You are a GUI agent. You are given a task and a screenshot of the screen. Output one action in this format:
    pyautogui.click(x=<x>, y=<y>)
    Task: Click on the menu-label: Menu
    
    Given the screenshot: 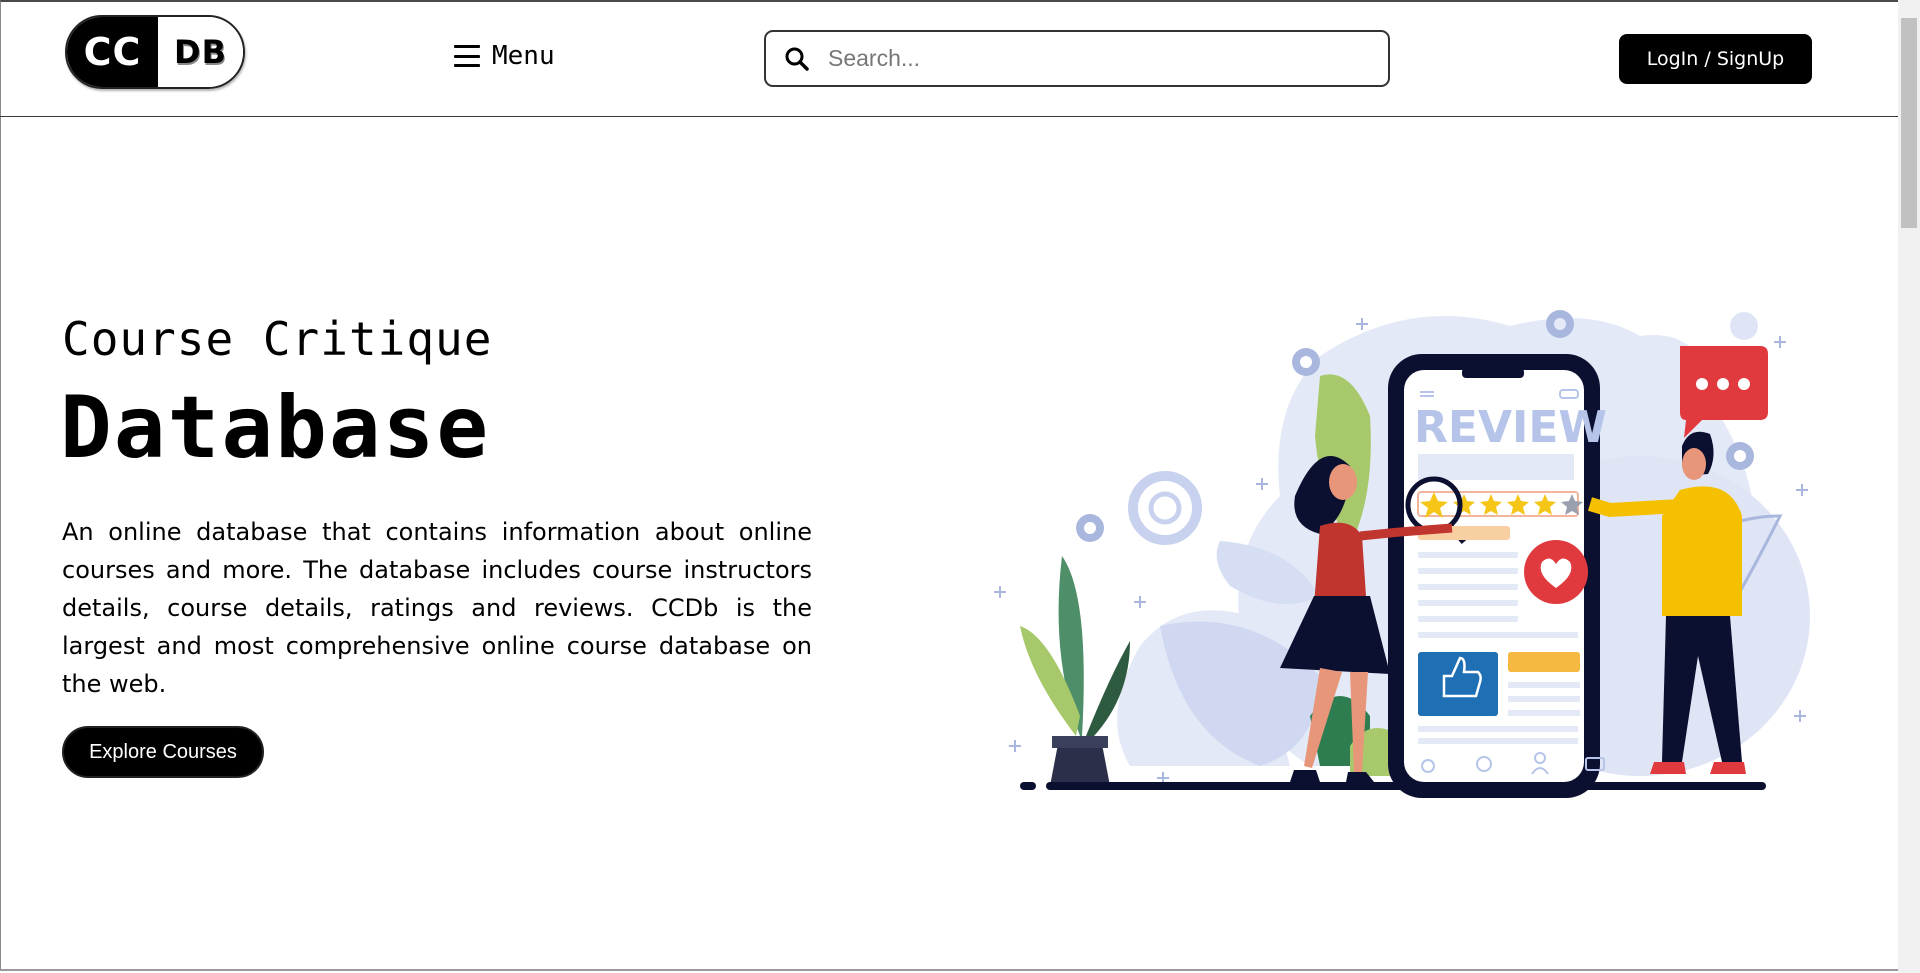 What is the action you would take?
    pyautogui.click(x=523, y=56)
    